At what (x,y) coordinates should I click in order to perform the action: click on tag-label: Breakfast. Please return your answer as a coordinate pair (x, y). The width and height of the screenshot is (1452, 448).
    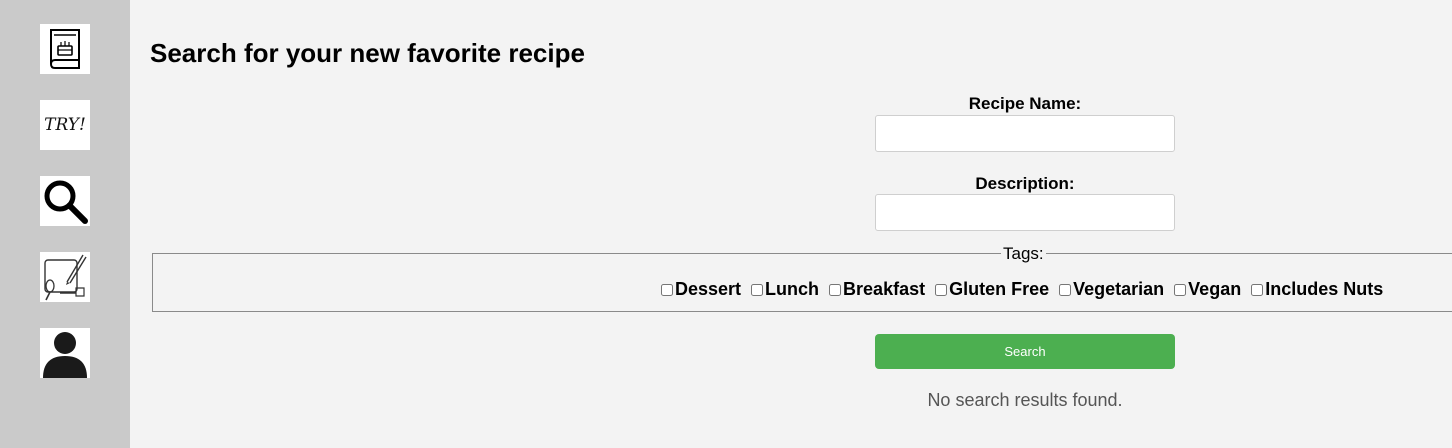
    Looking at the image, I should click on (884, 289).